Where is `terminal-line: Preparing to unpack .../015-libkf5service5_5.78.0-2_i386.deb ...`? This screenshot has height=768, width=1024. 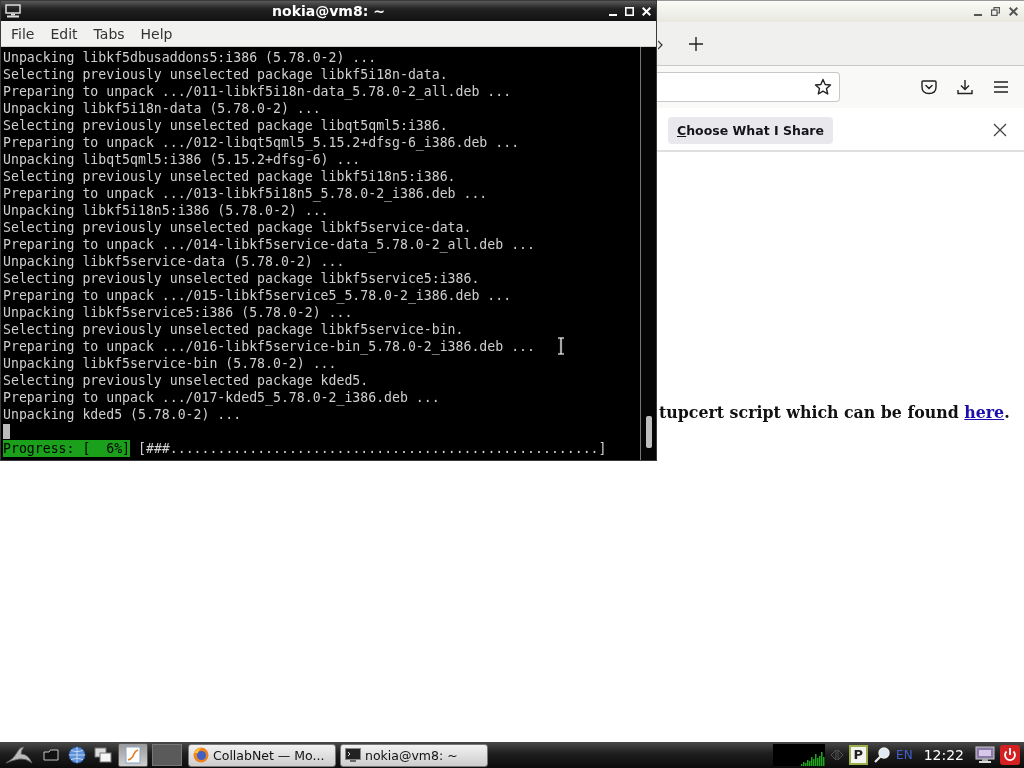
terminal-line: Preparing to unpack .../015-libkf5service5_5.78.0-2_i386.deb ... is located at coordinates (257, 295).